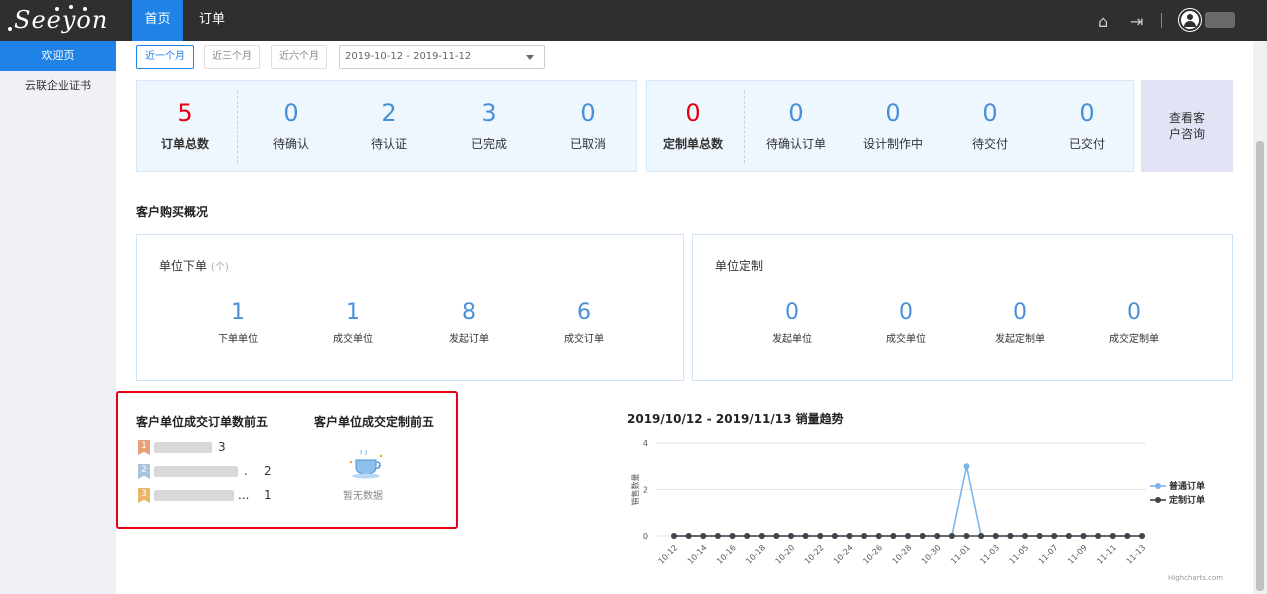  I want to click on rank-row-1: 1 3, so click(208, 448).